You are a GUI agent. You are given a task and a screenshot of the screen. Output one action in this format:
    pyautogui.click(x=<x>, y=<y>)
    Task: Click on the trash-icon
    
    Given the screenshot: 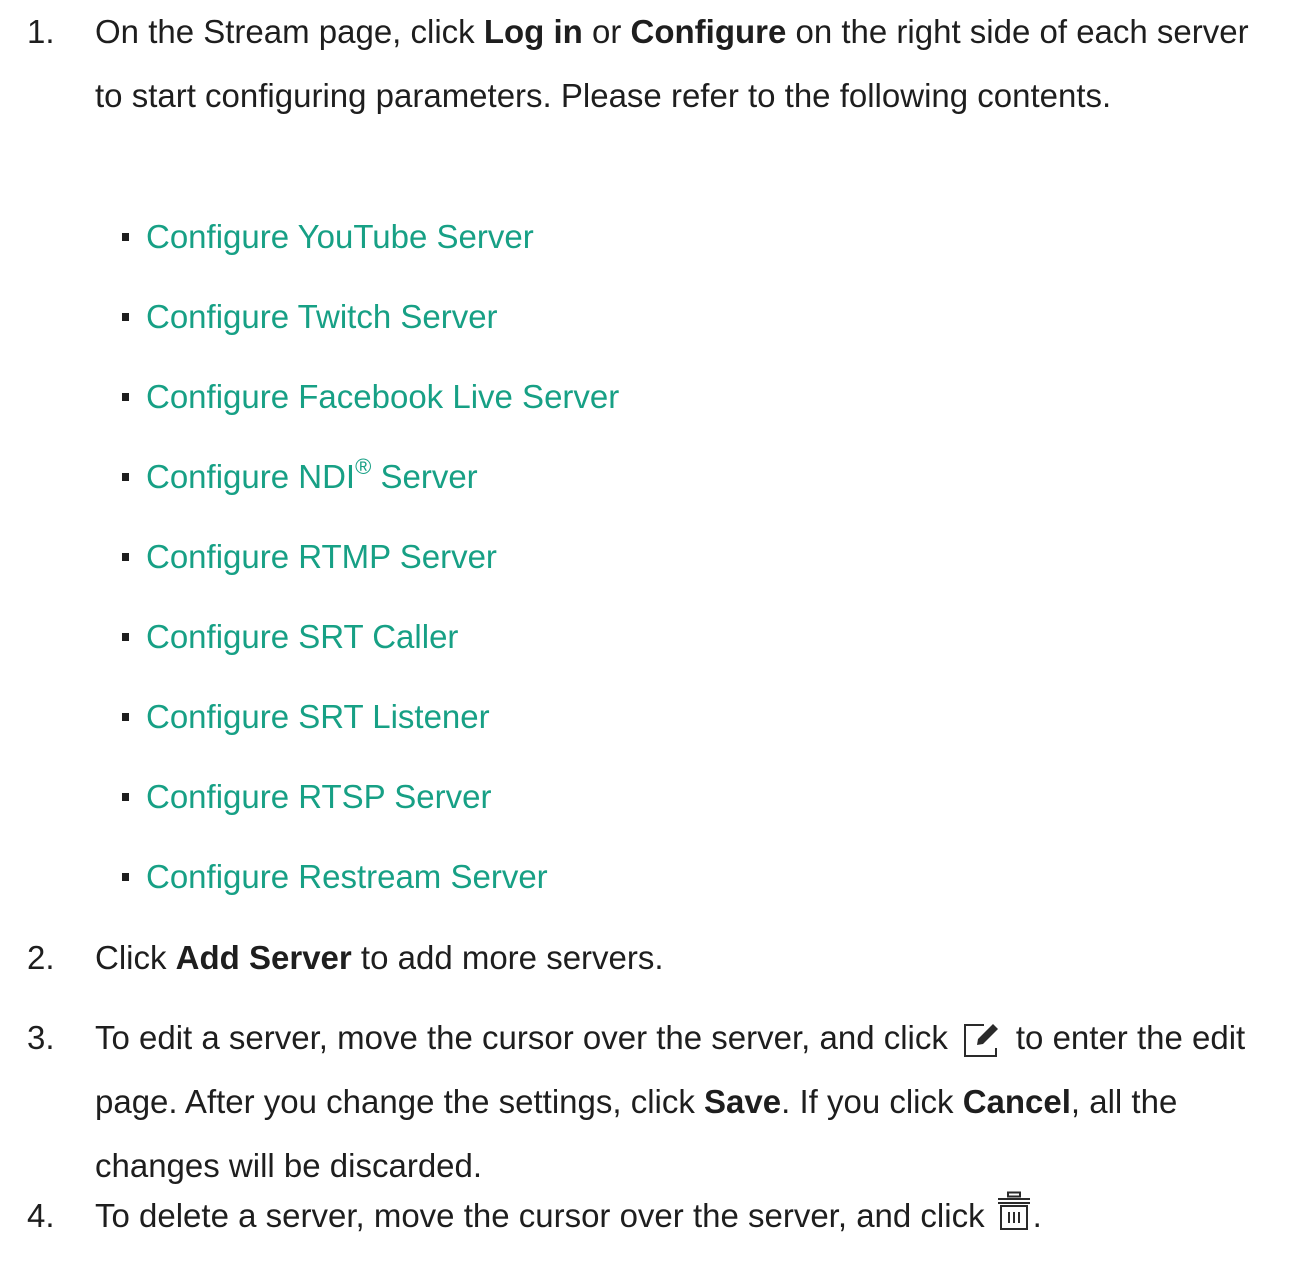 What is the action you would take?
    pyautogui.click(x=1014, y=1209)
    